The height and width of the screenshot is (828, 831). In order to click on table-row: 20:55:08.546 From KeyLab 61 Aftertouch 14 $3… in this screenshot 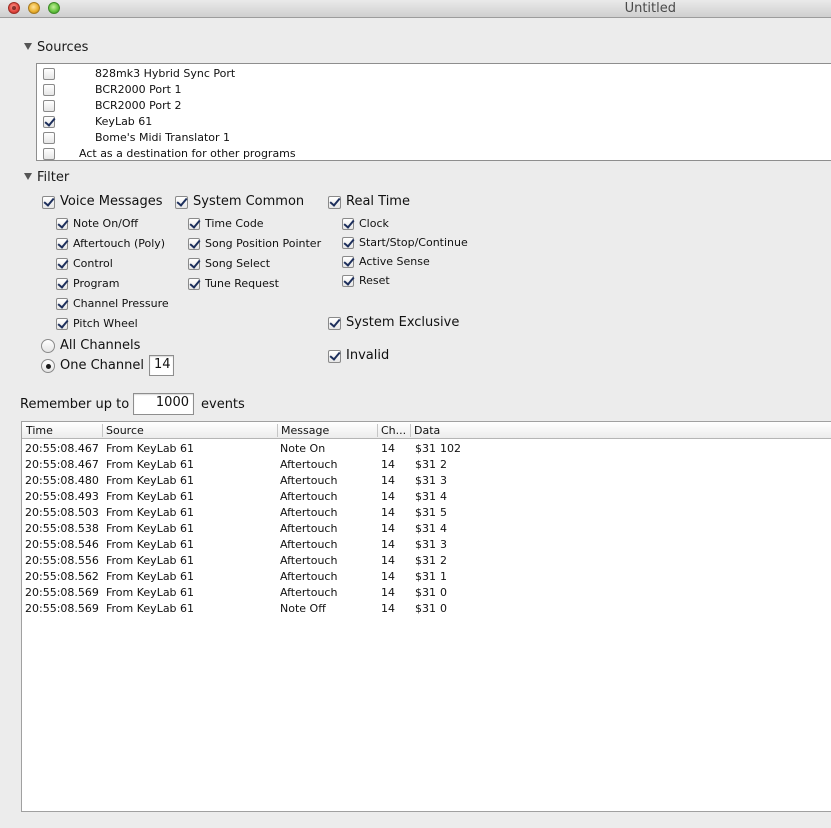, I will do `click(426, 544)`.